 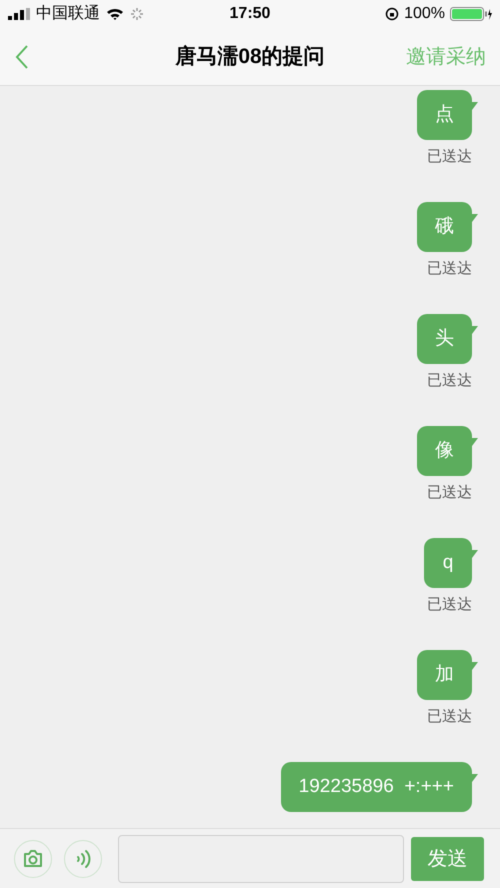 I want to click on back-icon, so click(x=22, y=57).